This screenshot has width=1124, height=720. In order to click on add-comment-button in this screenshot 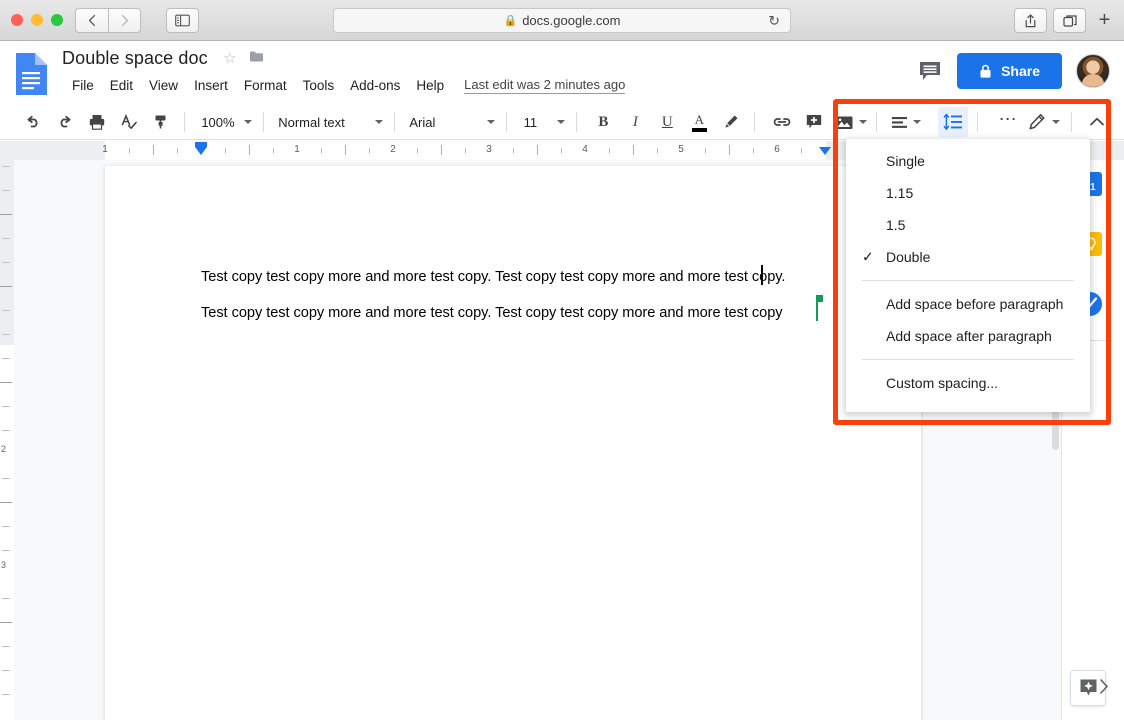, I will do `click(814, 122)`.